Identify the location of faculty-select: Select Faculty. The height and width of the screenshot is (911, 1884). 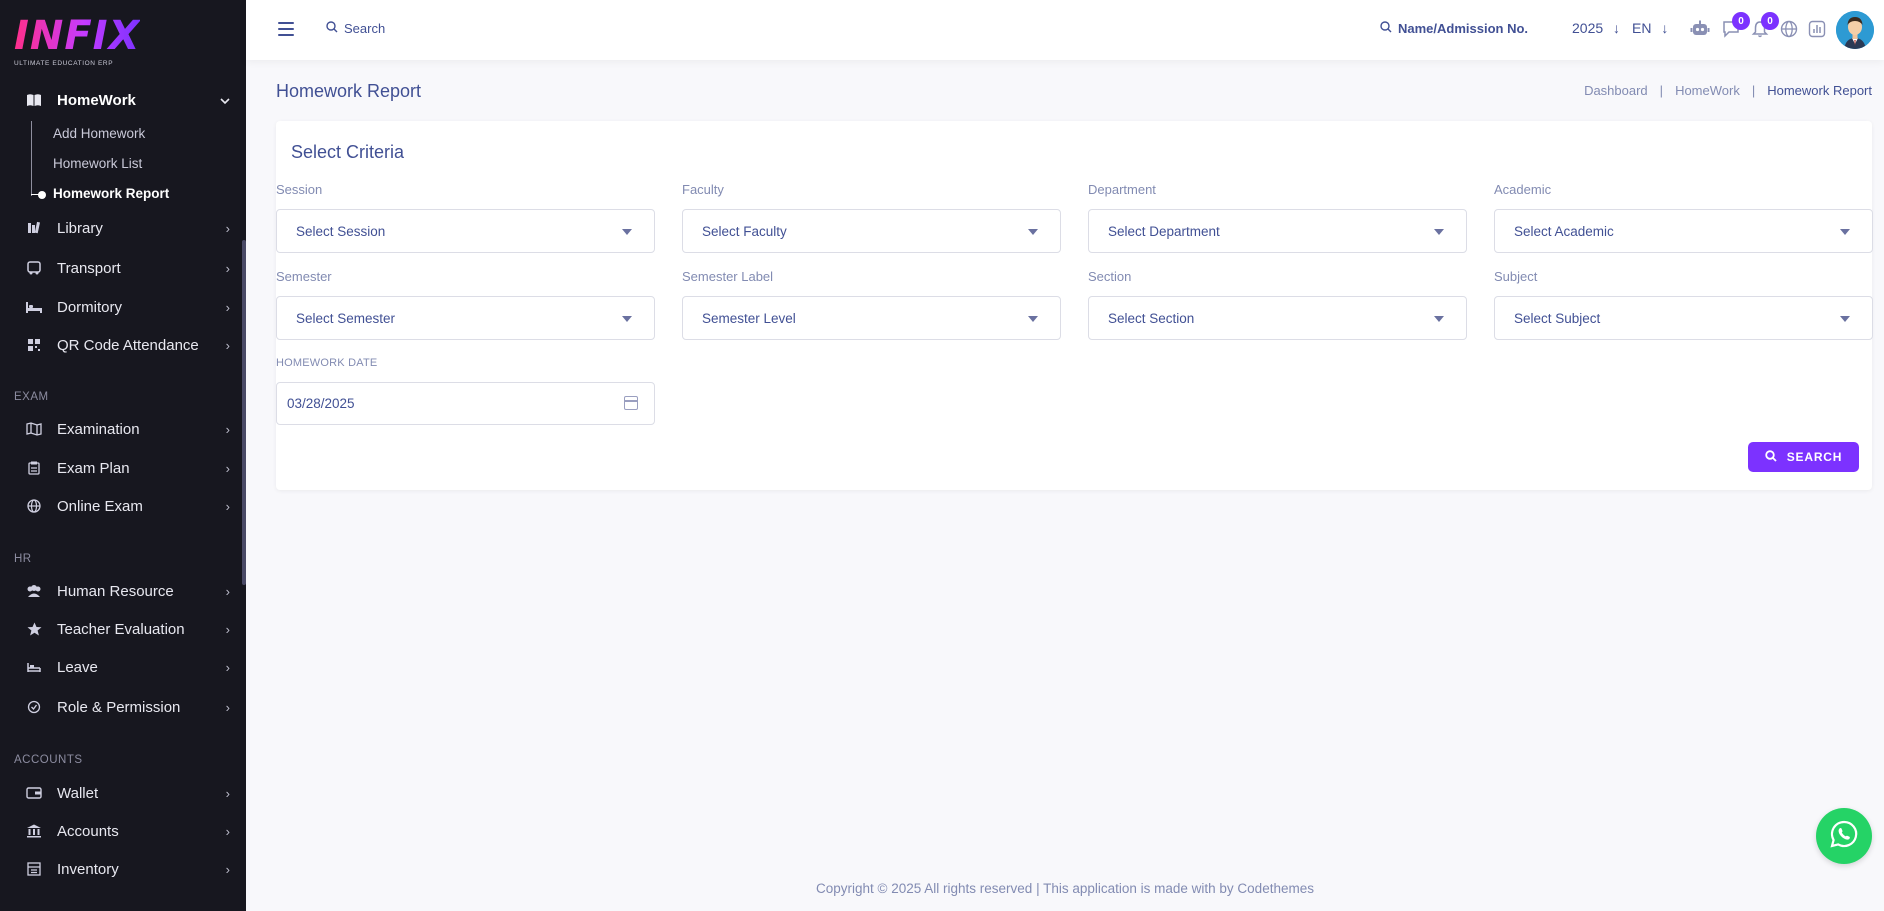
(871, 231).